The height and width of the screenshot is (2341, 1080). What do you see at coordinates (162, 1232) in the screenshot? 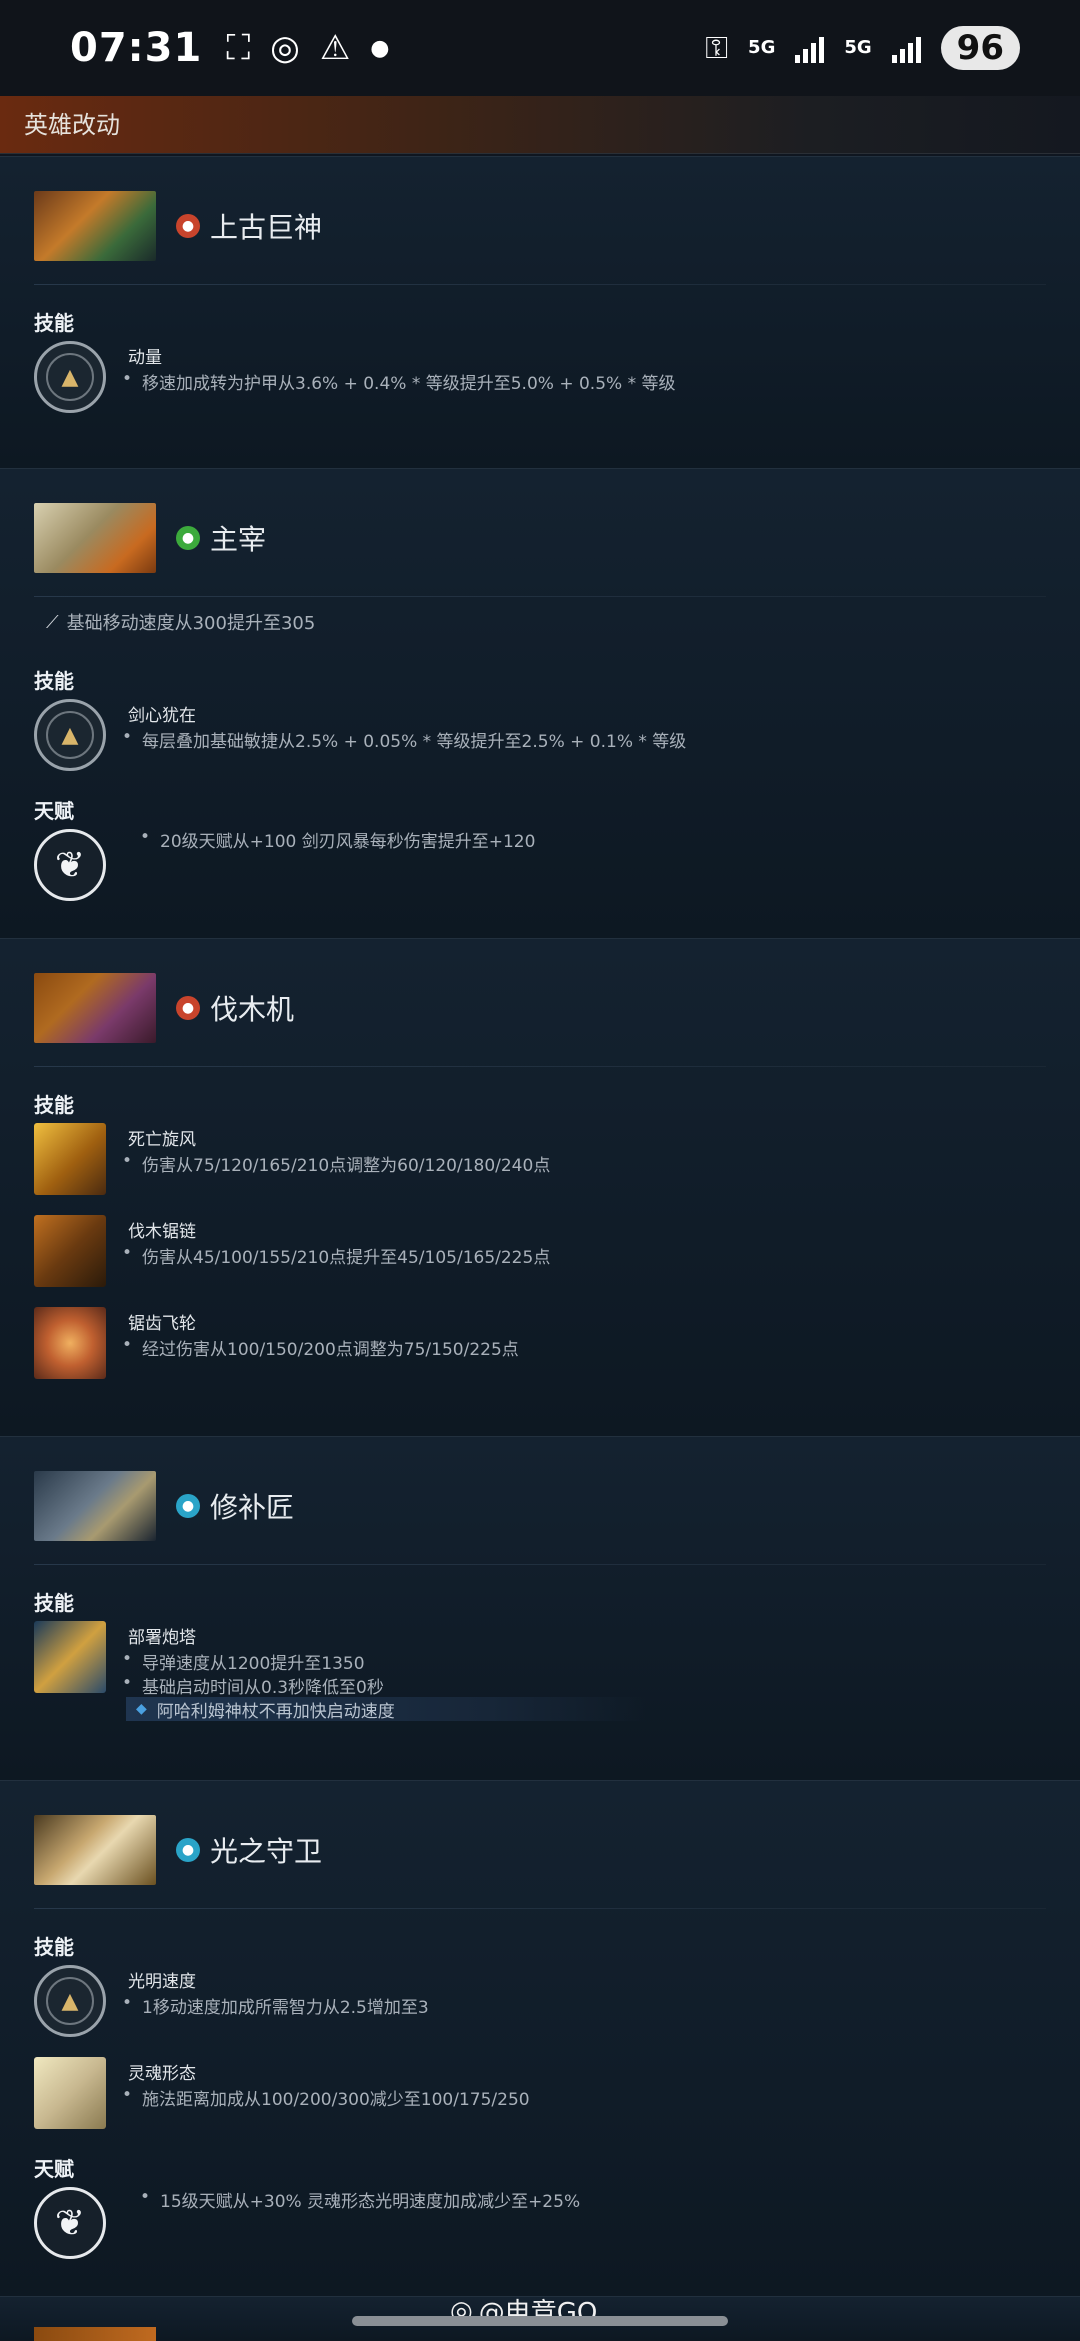
I see `ability-name: 伐木锯链` at bounding box center [162, 1232].